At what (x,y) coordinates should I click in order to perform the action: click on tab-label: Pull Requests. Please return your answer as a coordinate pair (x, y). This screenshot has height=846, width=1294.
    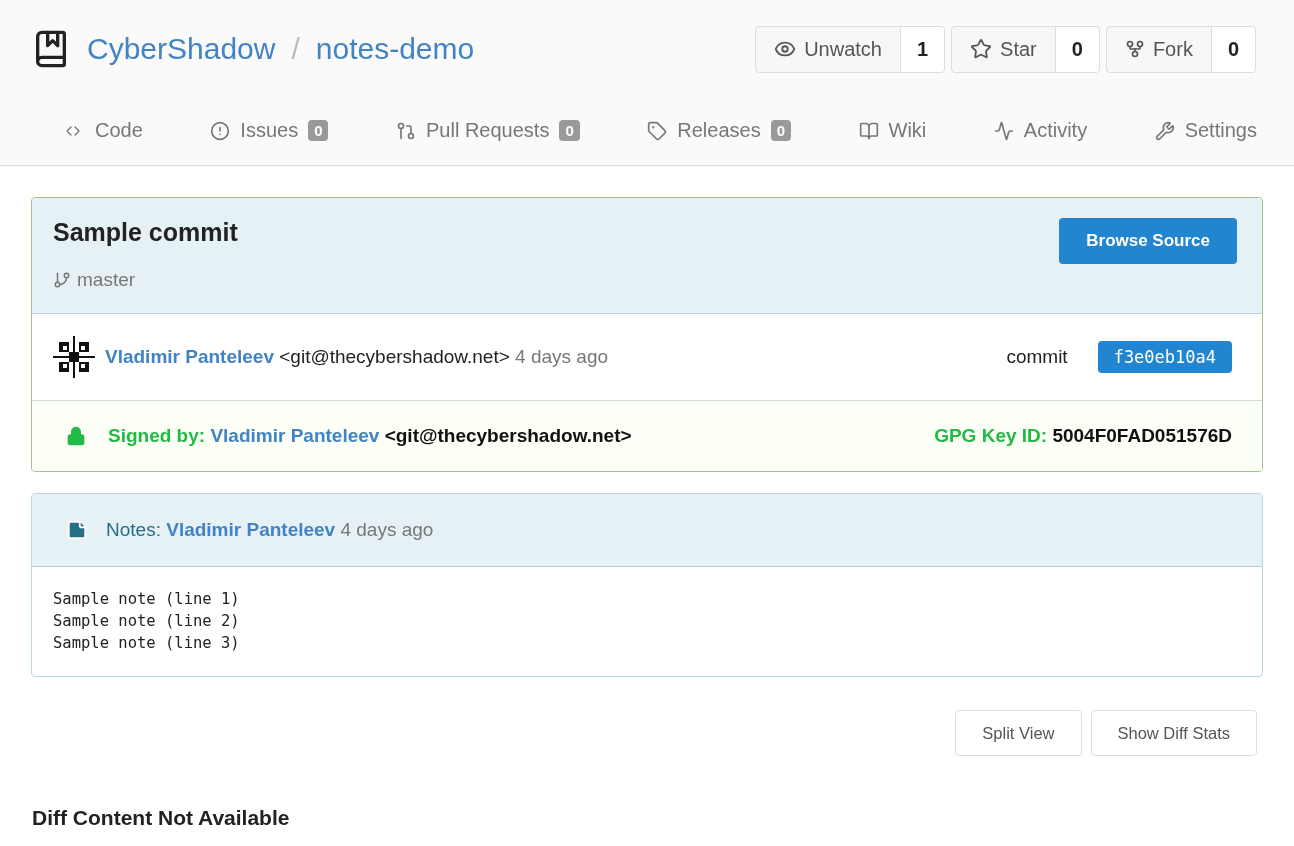
    Looking at the image, I should click on (488, 130).